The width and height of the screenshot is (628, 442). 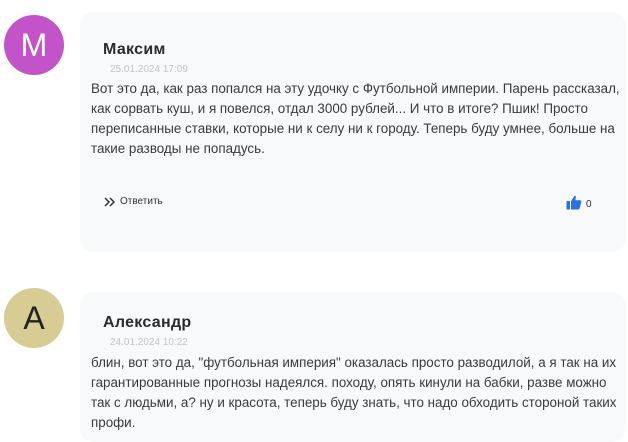 What do you see at coordinates (149, 69) in the screenshot?
I see `comment-date: 25.01.2024 17:09` at bounding box center [149, 69].